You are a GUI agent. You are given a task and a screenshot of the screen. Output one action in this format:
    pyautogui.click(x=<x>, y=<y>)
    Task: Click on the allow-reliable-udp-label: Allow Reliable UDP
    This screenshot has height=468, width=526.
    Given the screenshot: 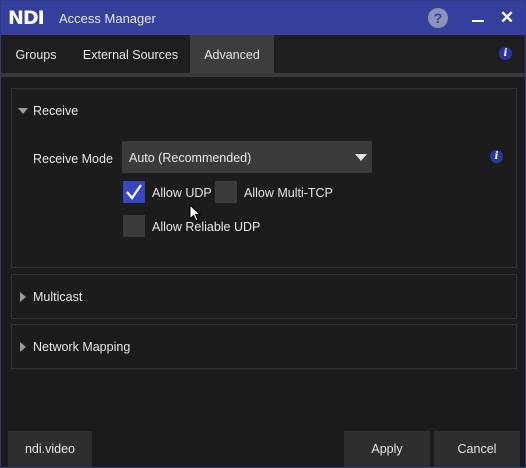 What is the action you would take?
    pyautogui.click(x=206, y=227)
    